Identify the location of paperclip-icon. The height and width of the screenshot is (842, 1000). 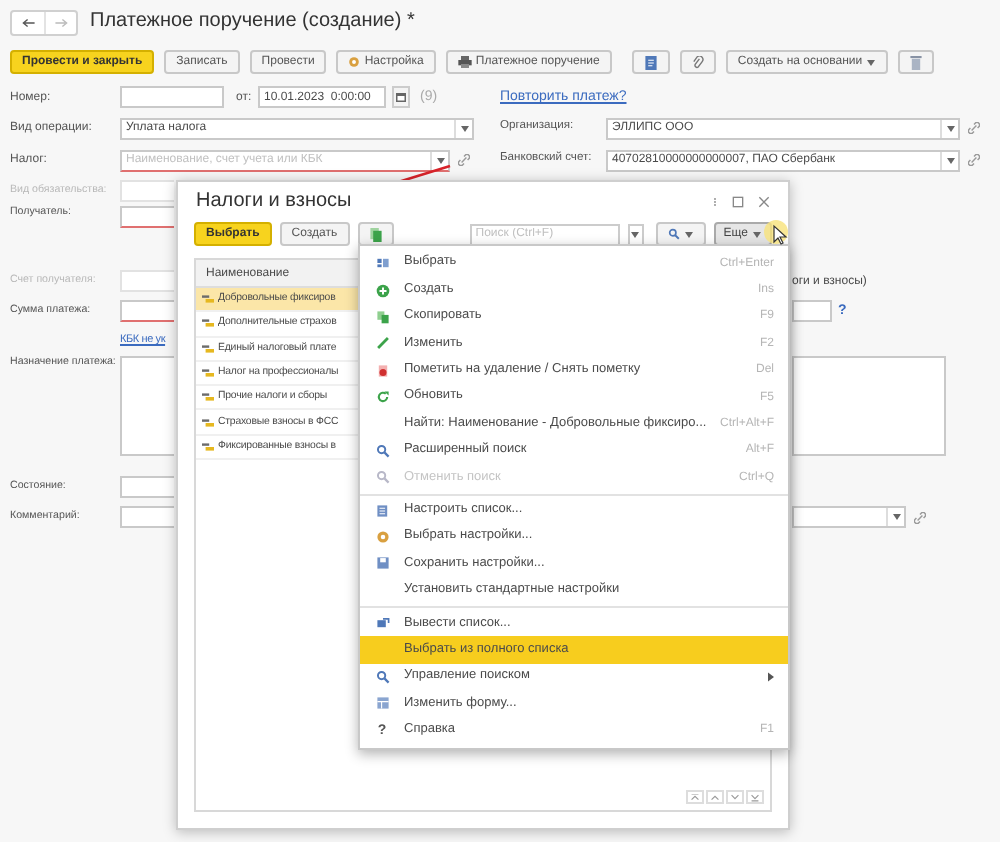
(697, 62).